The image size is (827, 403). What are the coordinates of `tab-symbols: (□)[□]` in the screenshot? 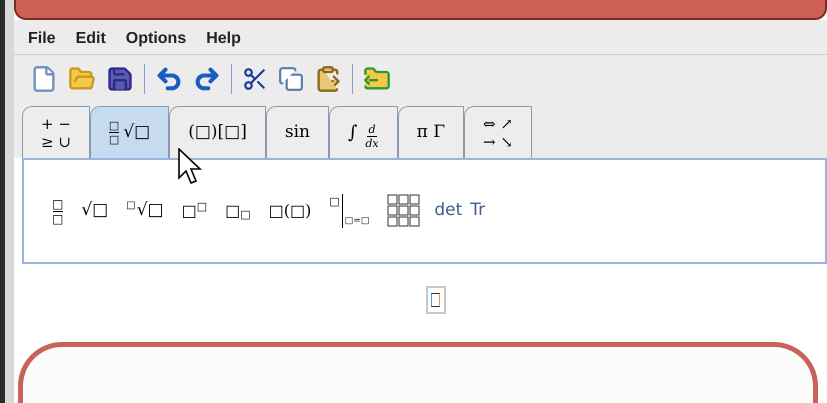 It's located at (217, 132).